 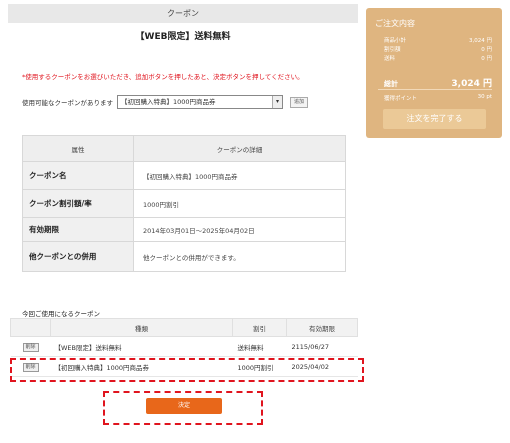 What do you see at coordinates (392, 50) in the screenshot?
I see `summary-label: 割引額` at bounding box center [392, 50].